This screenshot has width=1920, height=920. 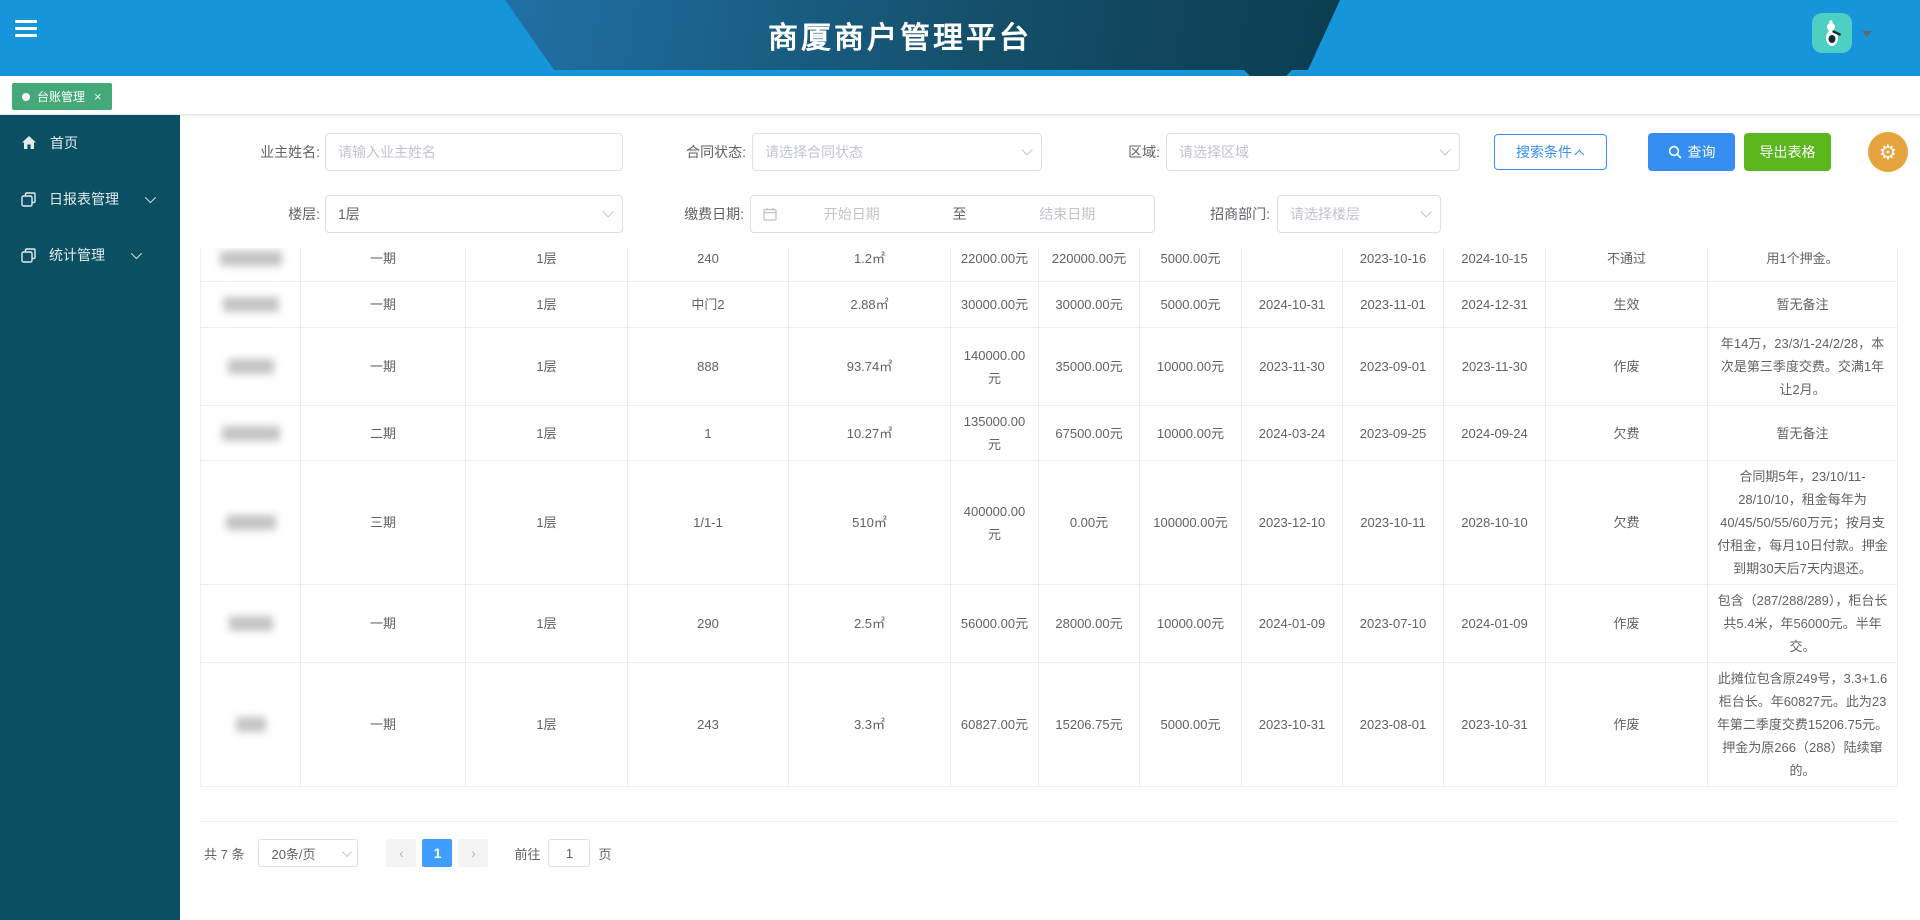 I want to click on gear-icon: ⚙, so click(x=1888, y=152).